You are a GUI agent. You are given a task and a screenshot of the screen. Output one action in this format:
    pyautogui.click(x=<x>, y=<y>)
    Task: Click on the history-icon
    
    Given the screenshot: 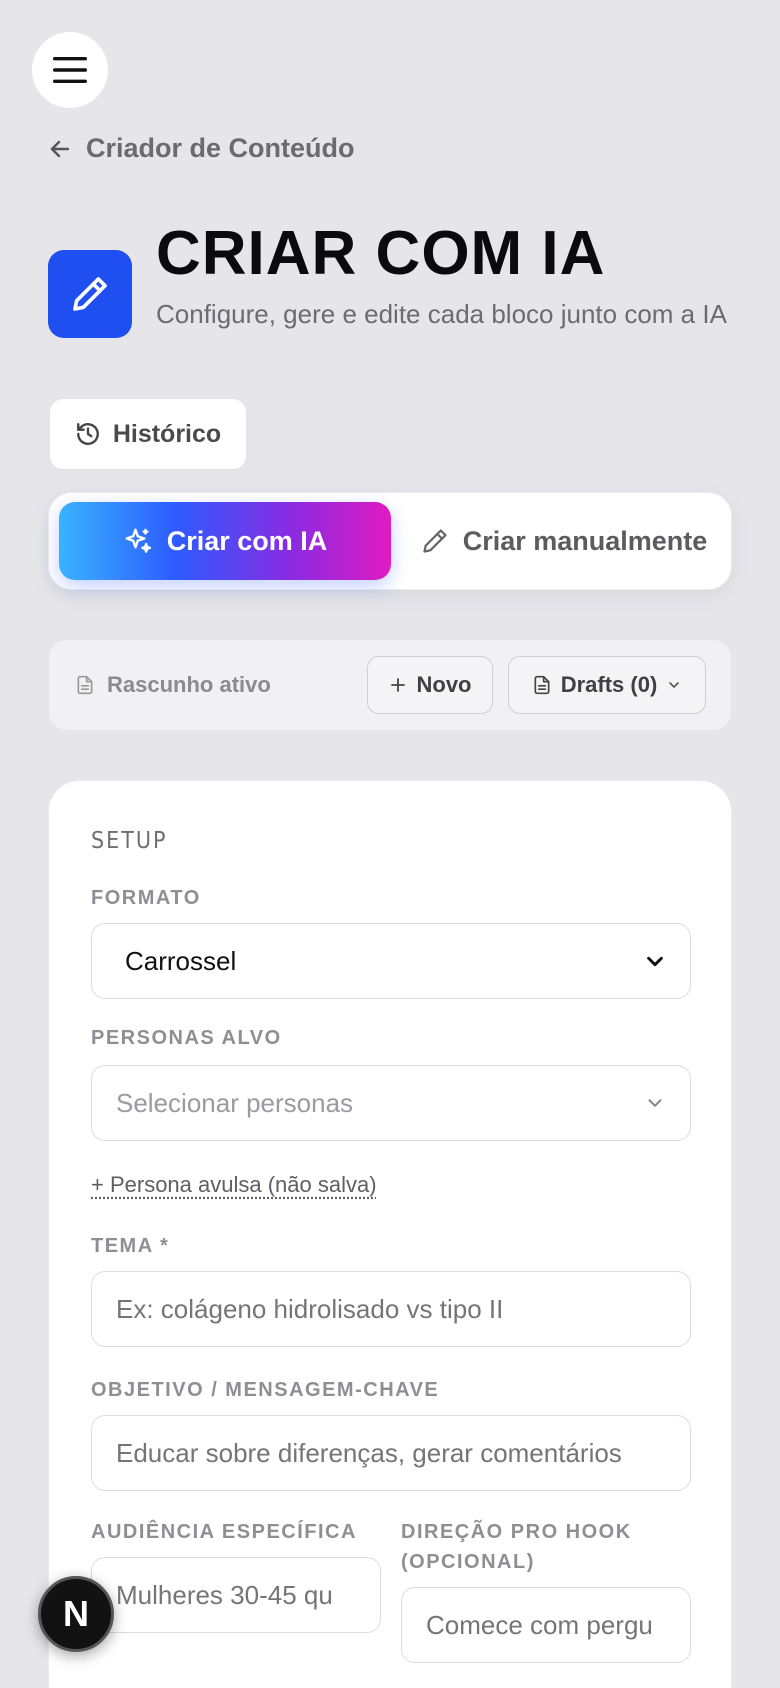 What is the action you would take?
    pyautogui.click(x=87, y=434)
    